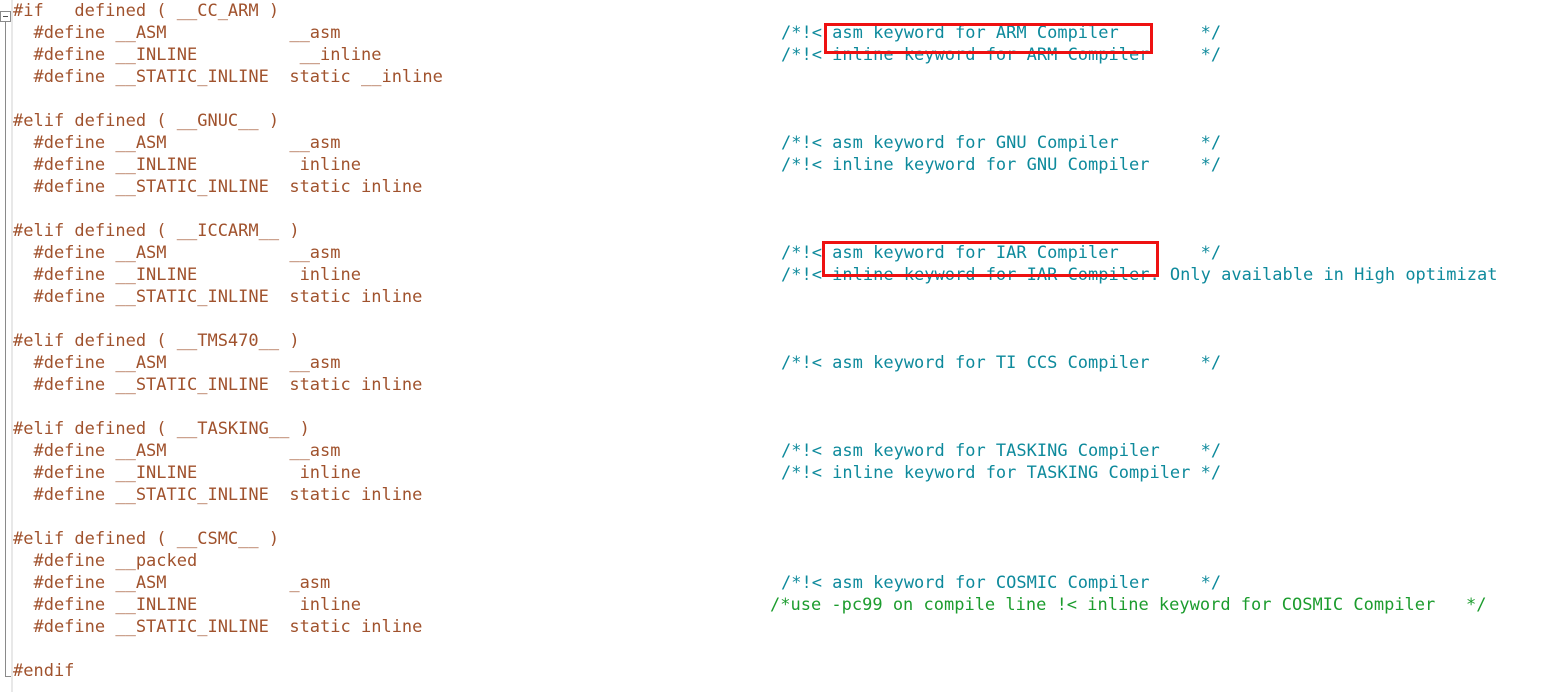 This screenshot has width=1552, height=692. Describe the element at coordinates (156, 341) in the screenshot. I see `code-text: #elif defined ( __TMS470__ )` at that location.